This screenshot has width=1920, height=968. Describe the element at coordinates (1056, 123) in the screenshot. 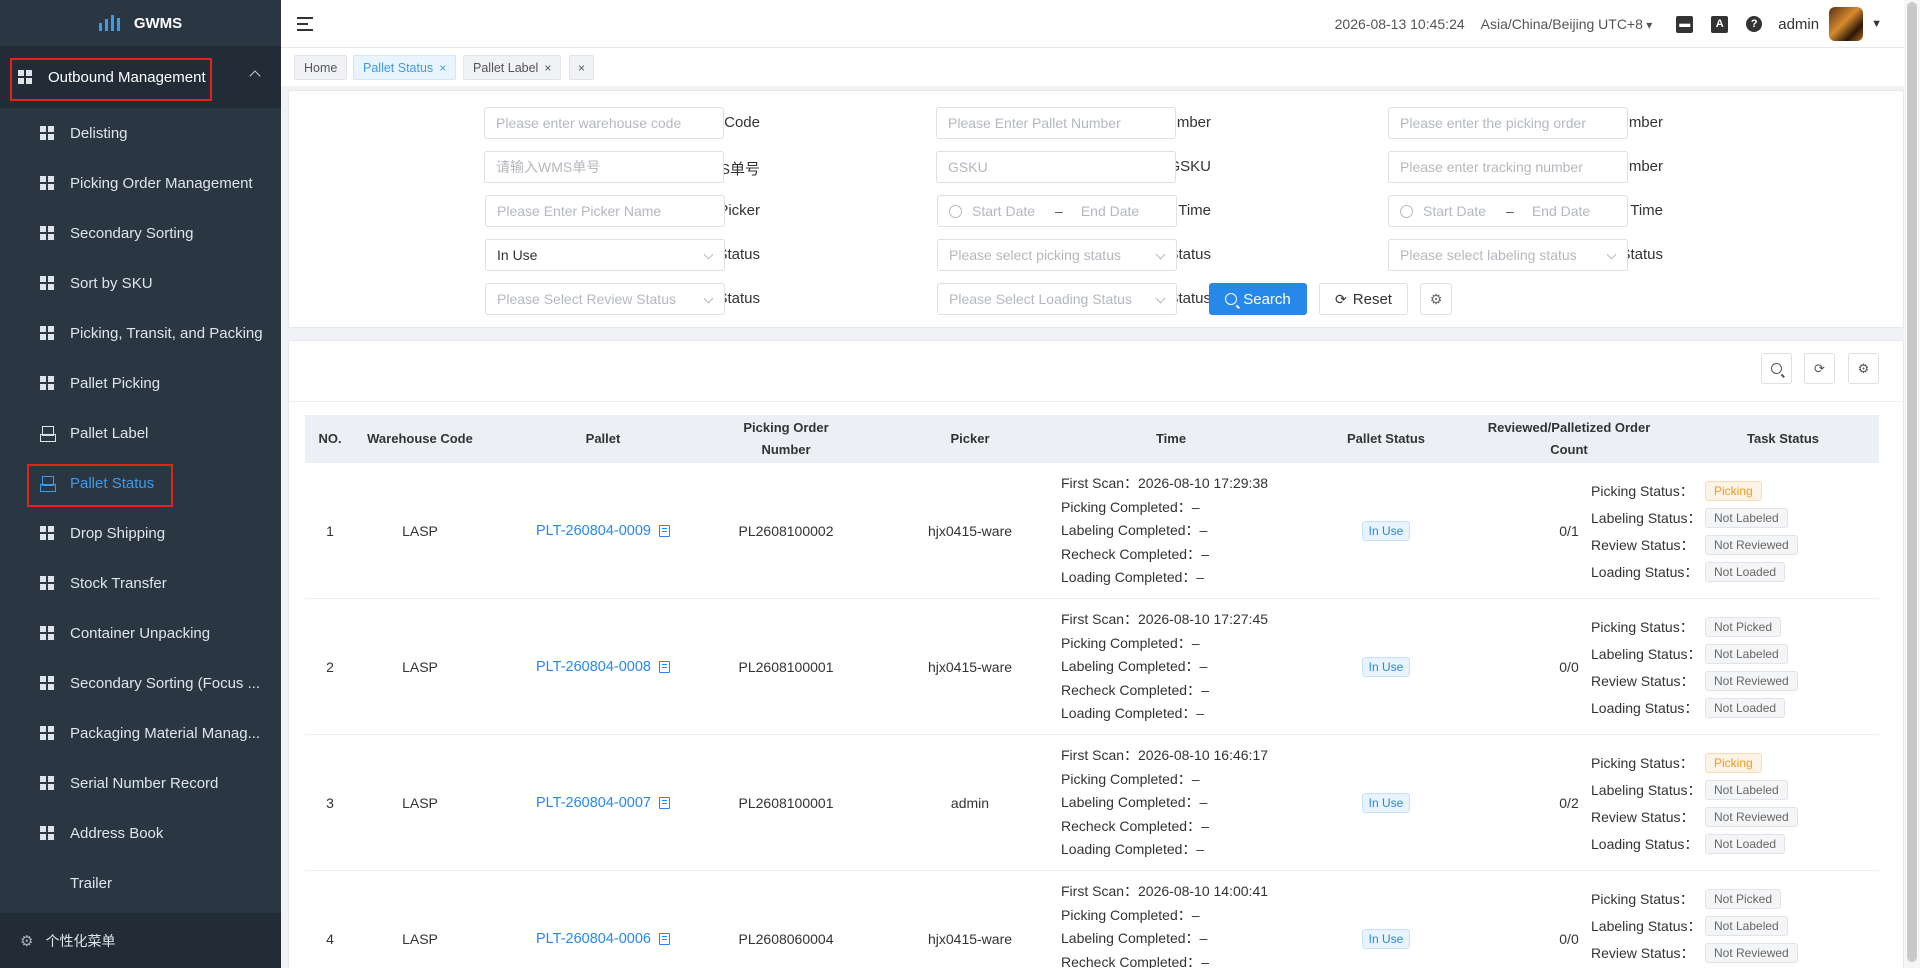

I see `pallet-number-input: Please Enter Pallet Number` at that location.